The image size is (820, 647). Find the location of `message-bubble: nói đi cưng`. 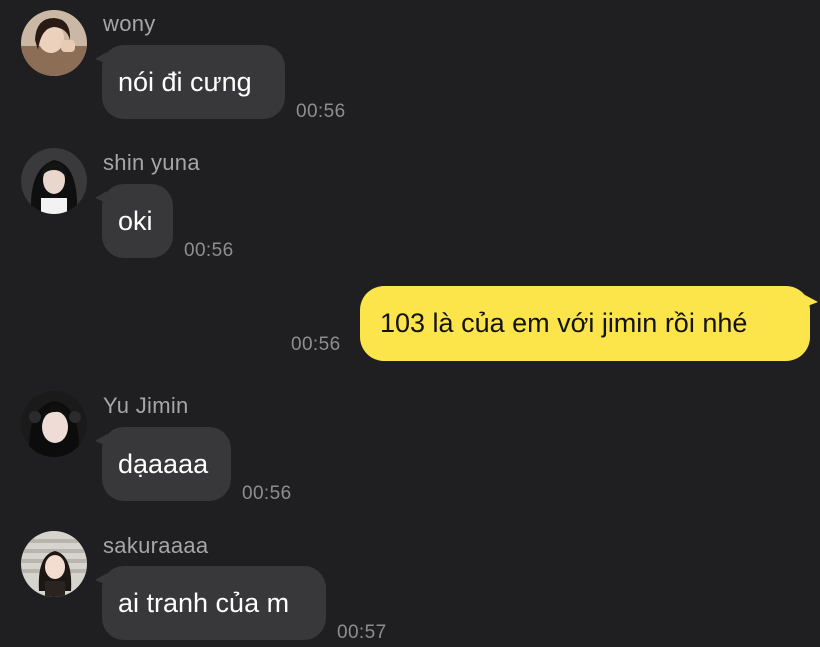

message-bubble: nói đi cưng is located at coordinates (190, 82).